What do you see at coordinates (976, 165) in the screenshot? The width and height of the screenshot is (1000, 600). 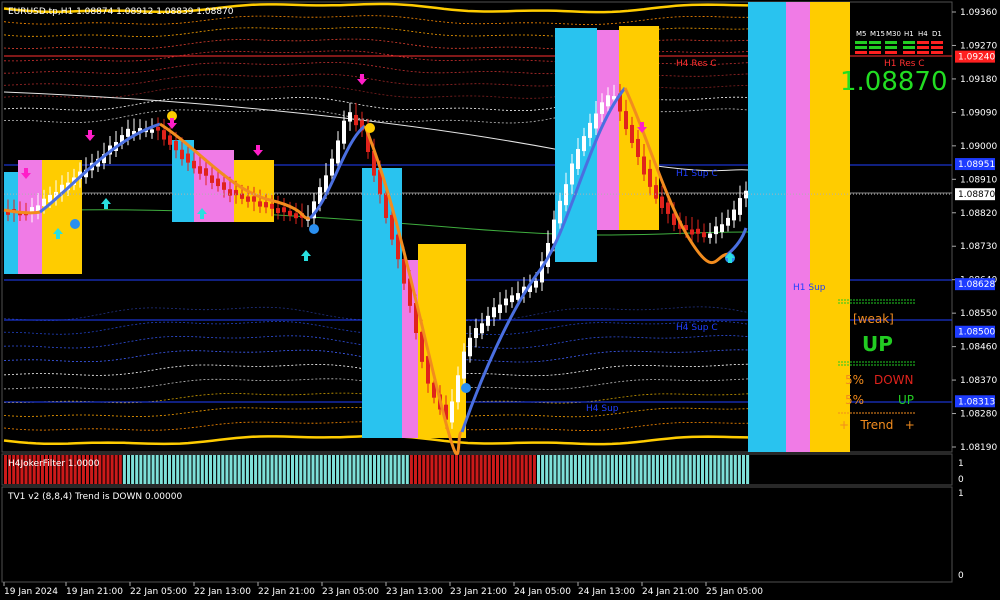 I see `price-tag-label: 1.08951` at bounding box center [976, 165].